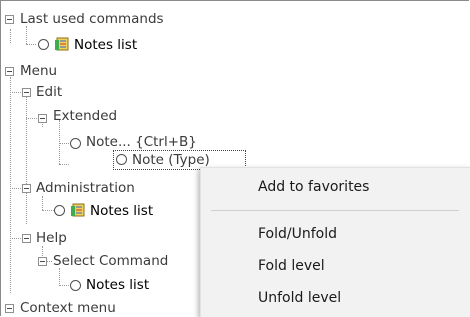 The height and width of the screenshot is (317, 470). Describe the element at coordinates (297, 234) in the screenshot. I see `menu-item-fold-unfold: Fold/Unfold` at that location.